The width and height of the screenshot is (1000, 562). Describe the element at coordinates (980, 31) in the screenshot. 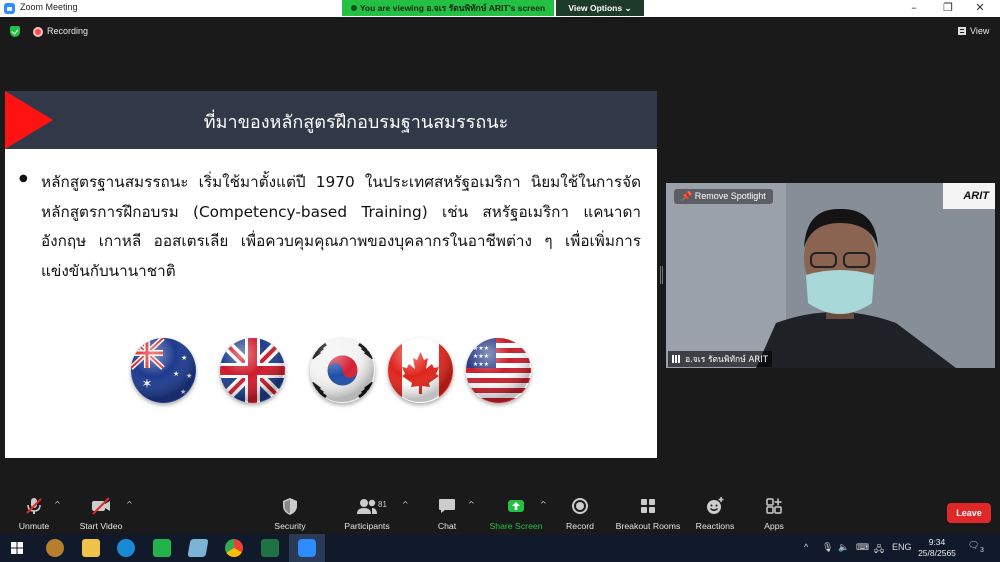

I see `view-label: View` at that location.